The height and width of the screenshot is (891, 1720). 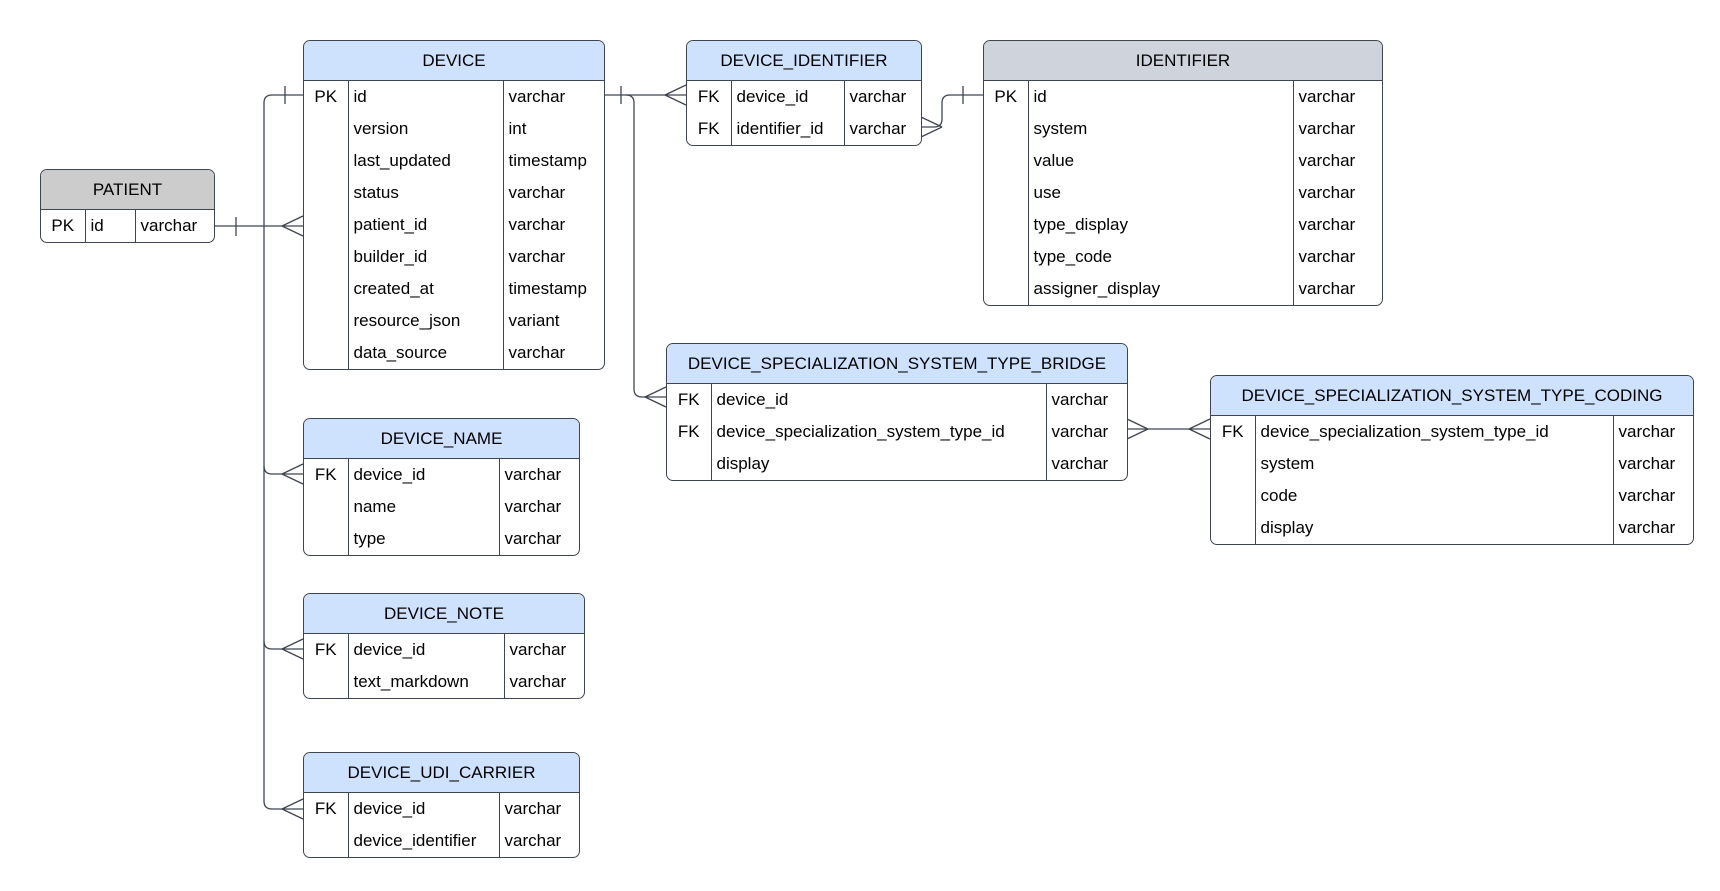 What do you see at coordinates (381, 128) in the screenshot?
I see `column-name: version` at bounding box center [381, 128].